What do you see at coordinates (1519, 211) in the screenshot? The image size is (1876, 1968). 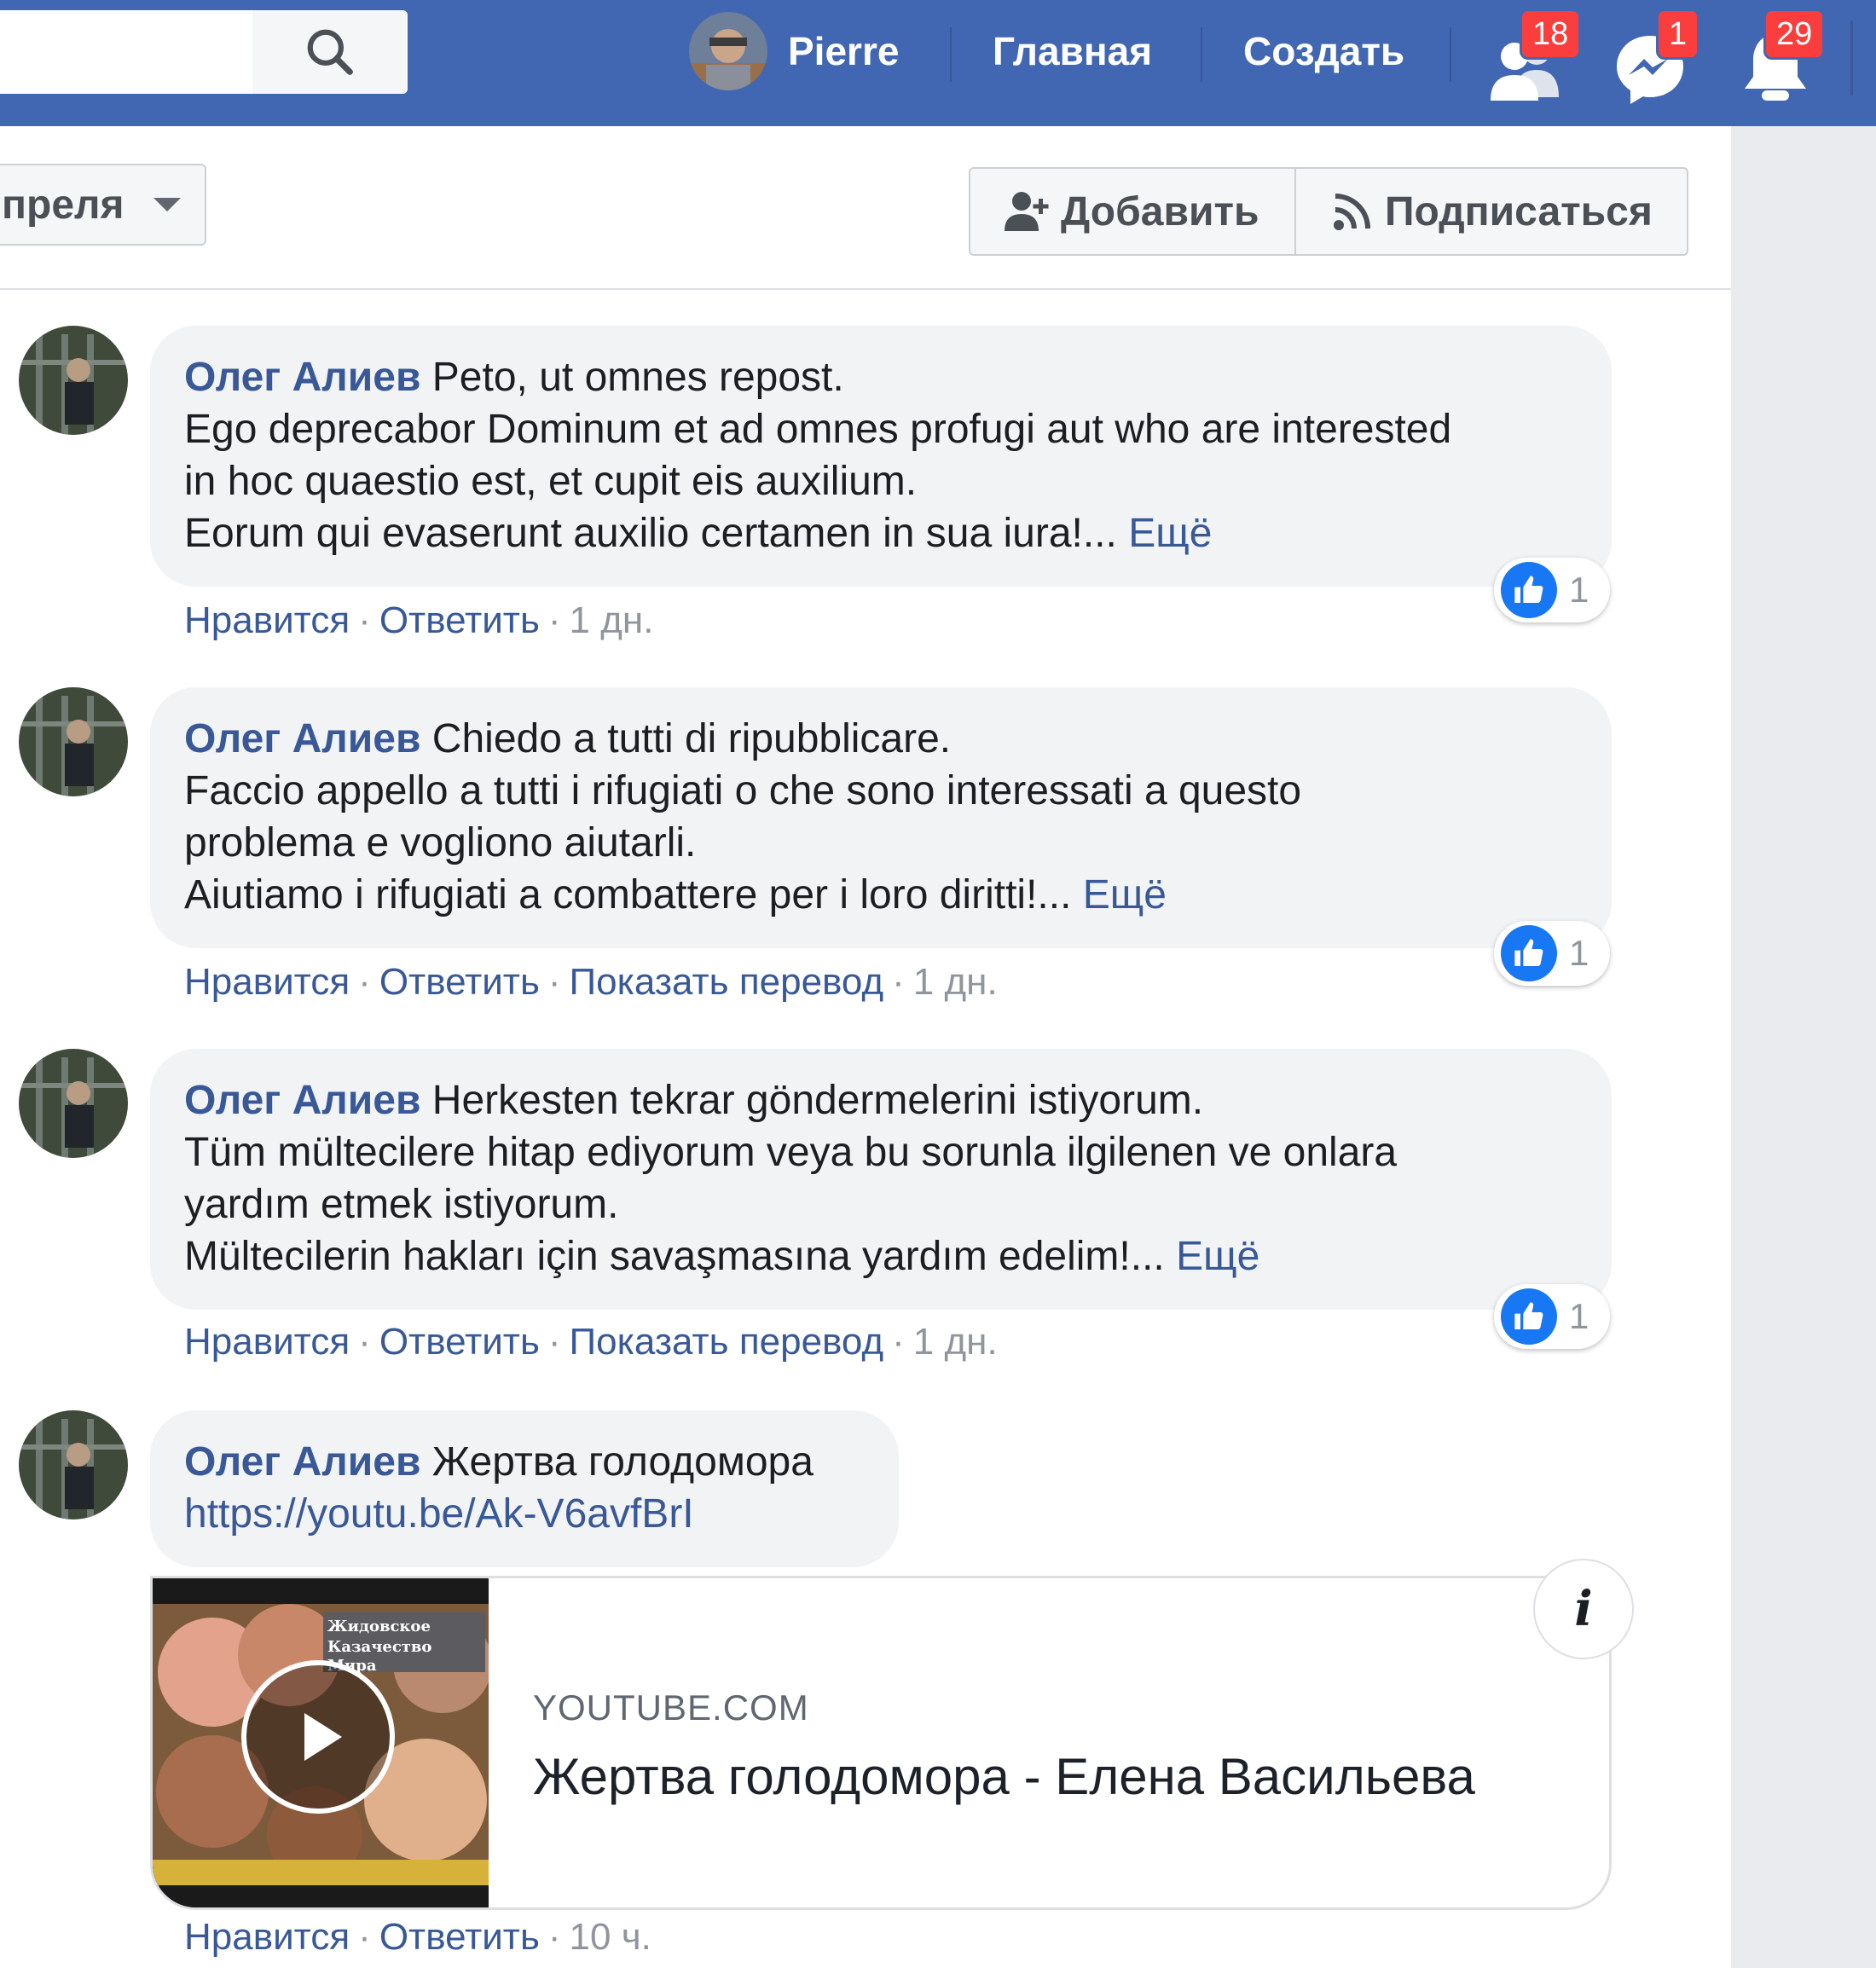 I see `subscribe-label: Подписаться` at bounding box center [1519, 211].